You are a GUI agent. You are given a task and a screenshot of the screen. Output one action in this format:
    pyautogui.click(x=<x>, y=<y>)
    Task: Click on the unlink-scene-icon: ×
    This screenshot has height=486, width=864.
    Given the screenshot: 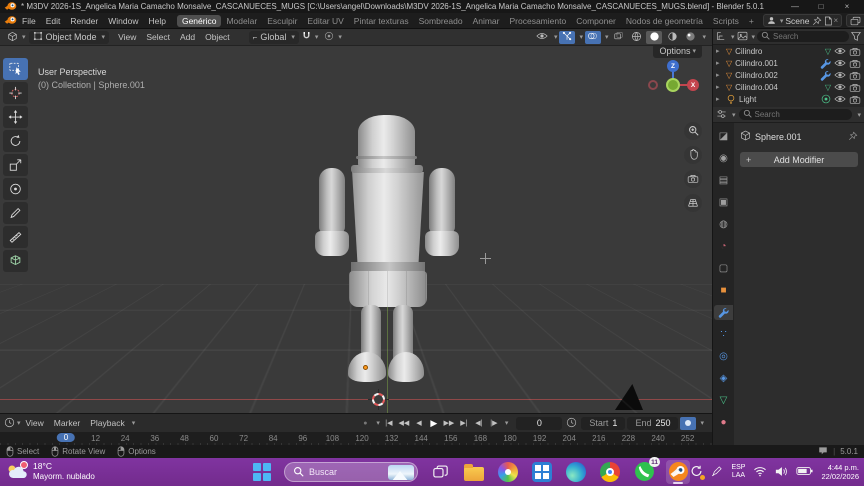 What is the action you would take?
    pyautogui.click(x=836, y=20)
    